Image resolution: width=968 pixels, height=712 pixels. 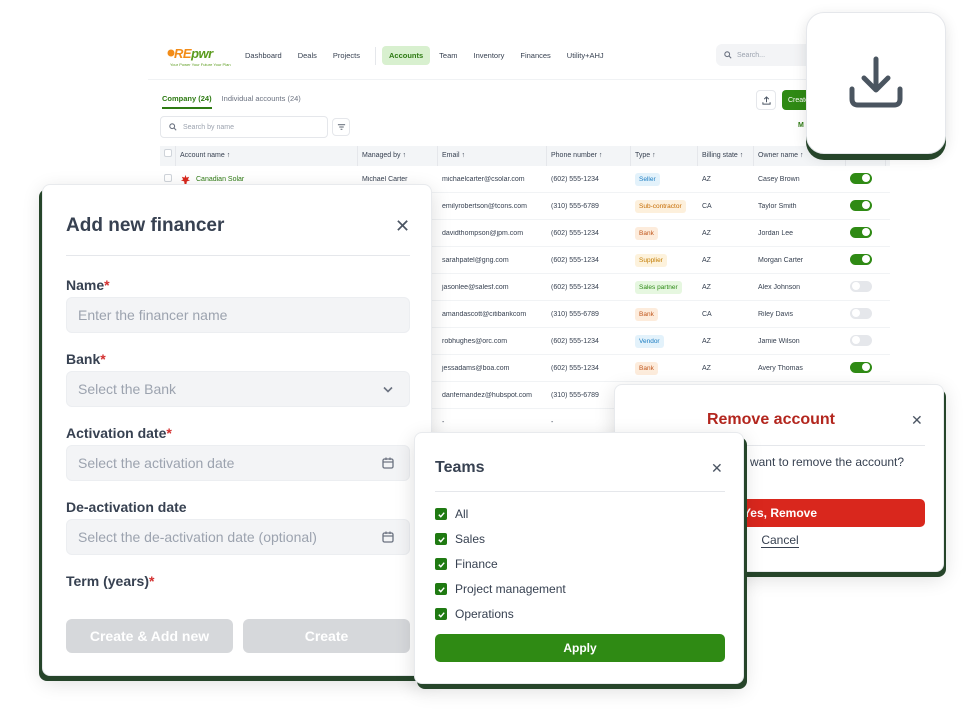 What do you see at coordinates (646, 314) in the screenshot?
I see `type-badge: Bank` at bounding box center [646, 314].